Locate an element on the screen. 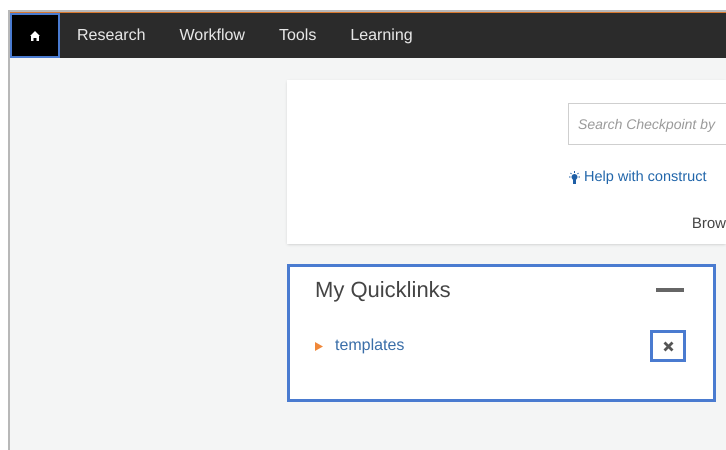  browse-text: Brow is located at coordinates (709, 224).